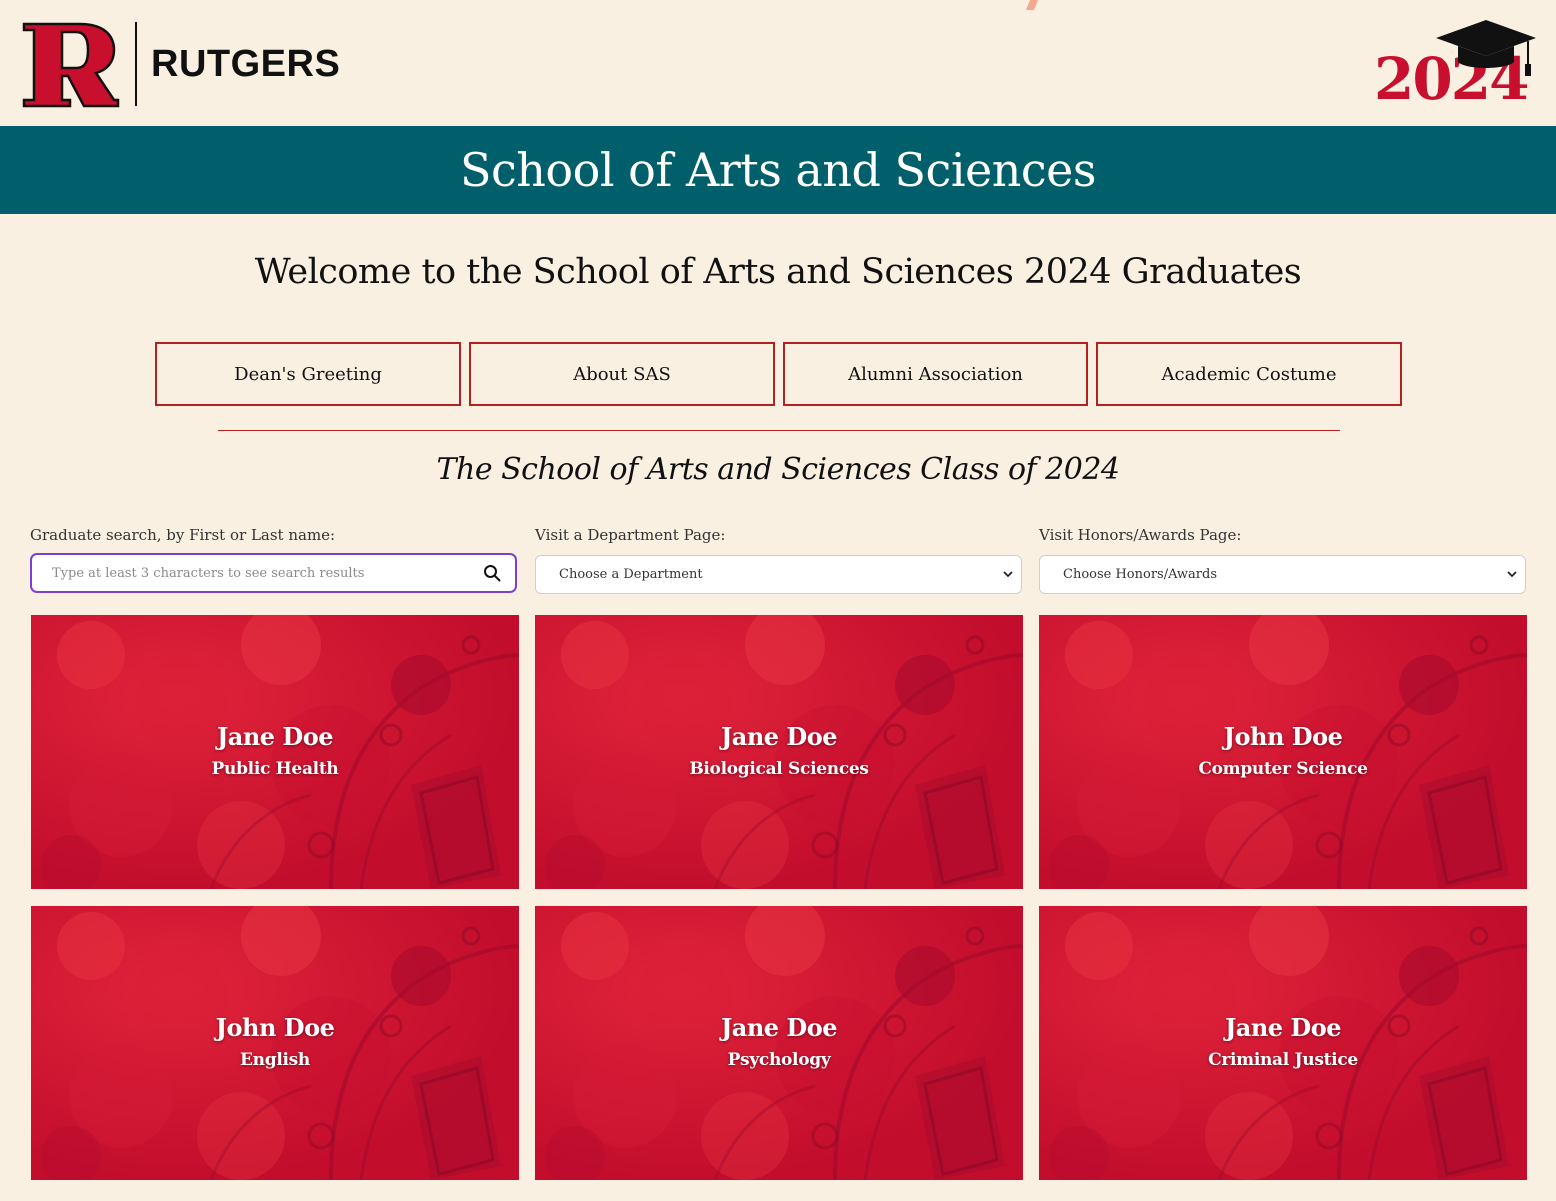  I want to click on graduate-card: John Doe Computer Science, so click(1283, 752).